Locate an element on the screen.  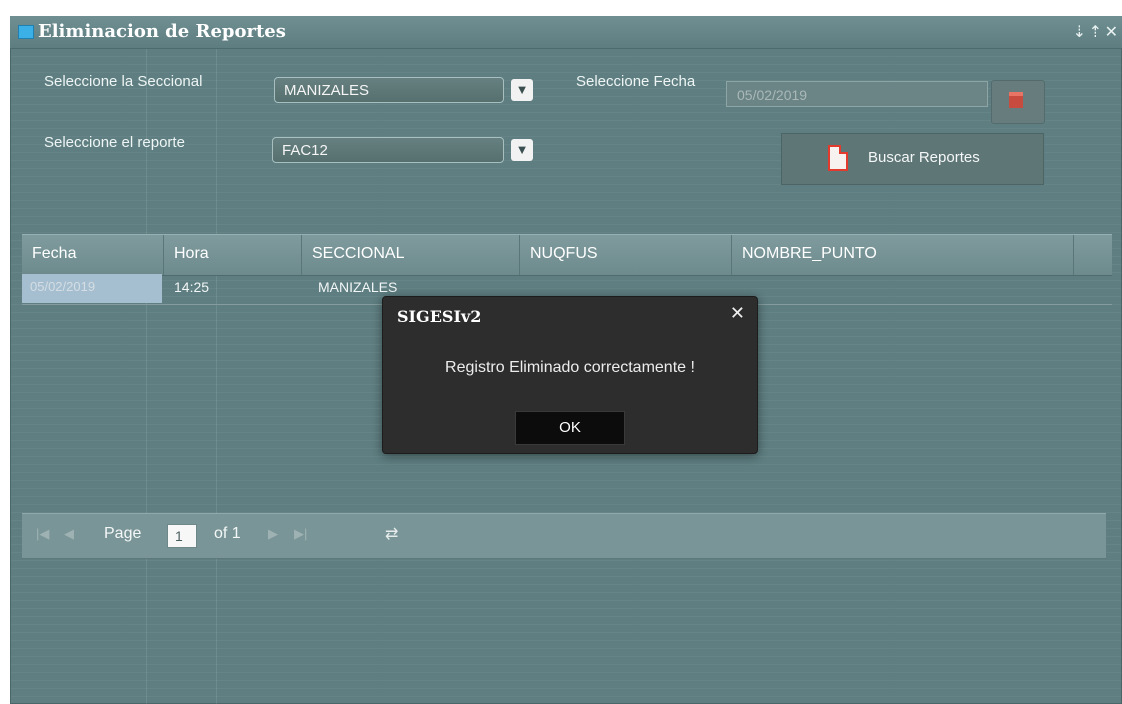
column-header-nuqfus: NUQFUS is located at coordinates (626, 255).